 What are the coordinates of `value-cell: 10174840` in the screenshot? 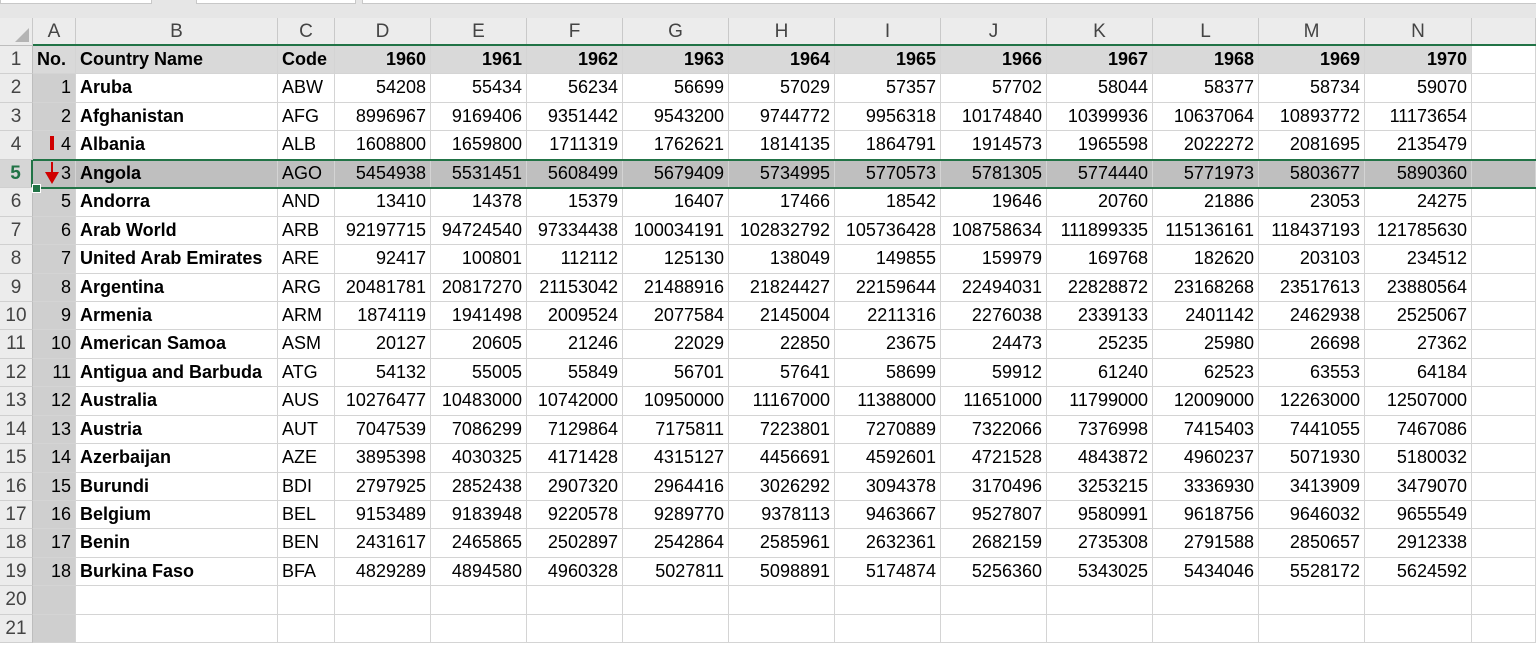 It's located at (994, 117).